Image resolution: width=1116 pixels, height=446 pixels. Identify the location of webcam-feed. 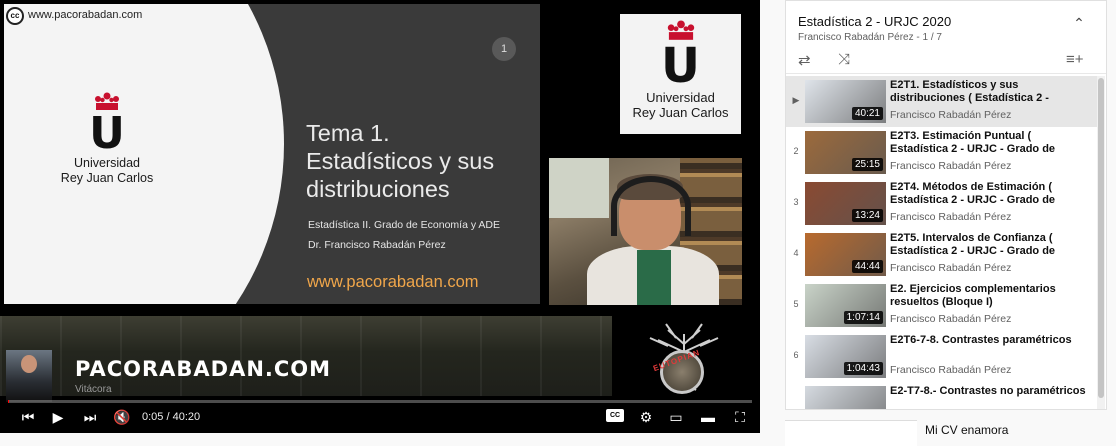
(645, 231).